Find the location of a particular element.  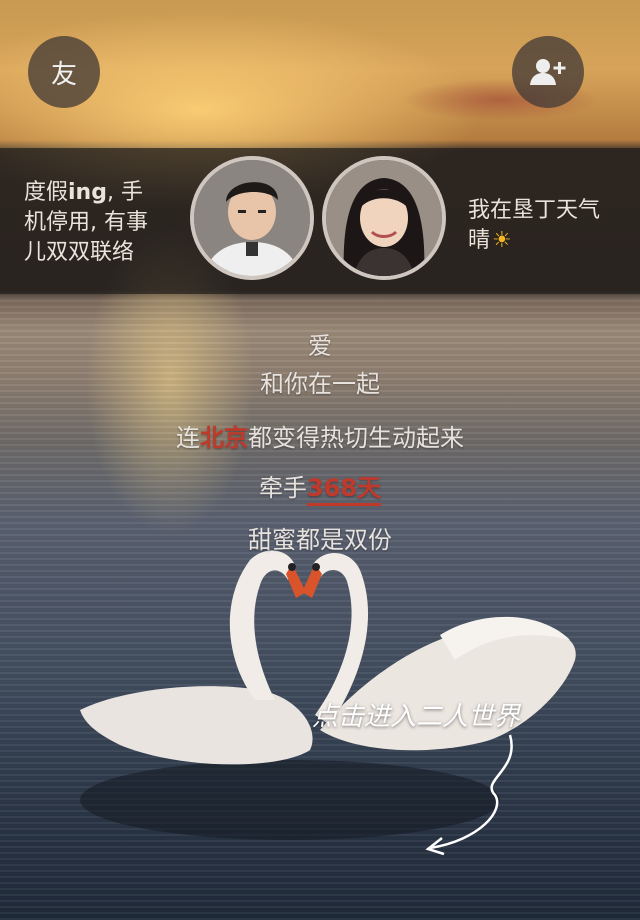

avatar-left is located at coordinates (252, 218).